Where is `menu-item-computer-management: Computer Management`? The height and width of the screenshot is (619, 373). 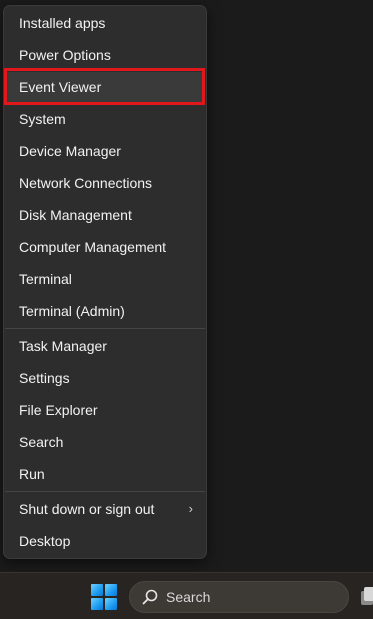 menu-item-computer-management: Computer Management is located at coordinates (105, 247).